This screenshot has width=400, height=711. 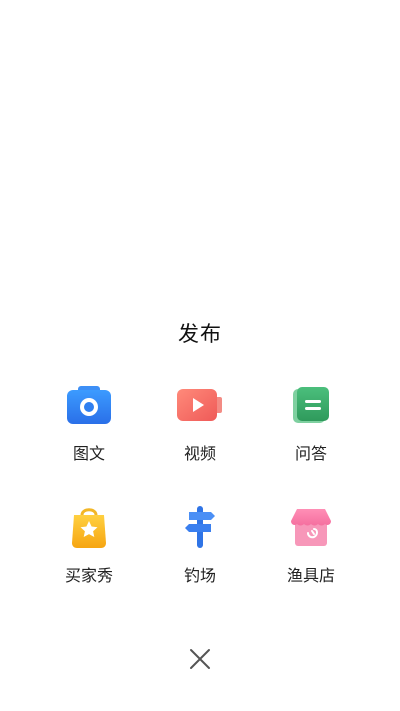 I want to click on publish-option-tackle-shop: 渔具店, so click(x=311, y=544).